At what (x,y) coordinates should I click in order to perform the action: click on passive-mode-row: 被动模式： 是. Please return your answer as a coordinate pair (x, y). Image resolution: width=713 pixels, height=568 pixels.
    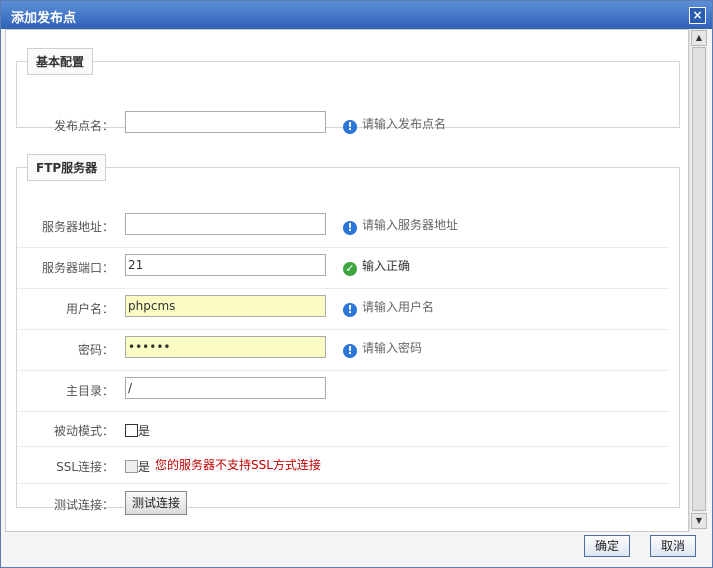
    Looking at the image, I should click on (343, 429).